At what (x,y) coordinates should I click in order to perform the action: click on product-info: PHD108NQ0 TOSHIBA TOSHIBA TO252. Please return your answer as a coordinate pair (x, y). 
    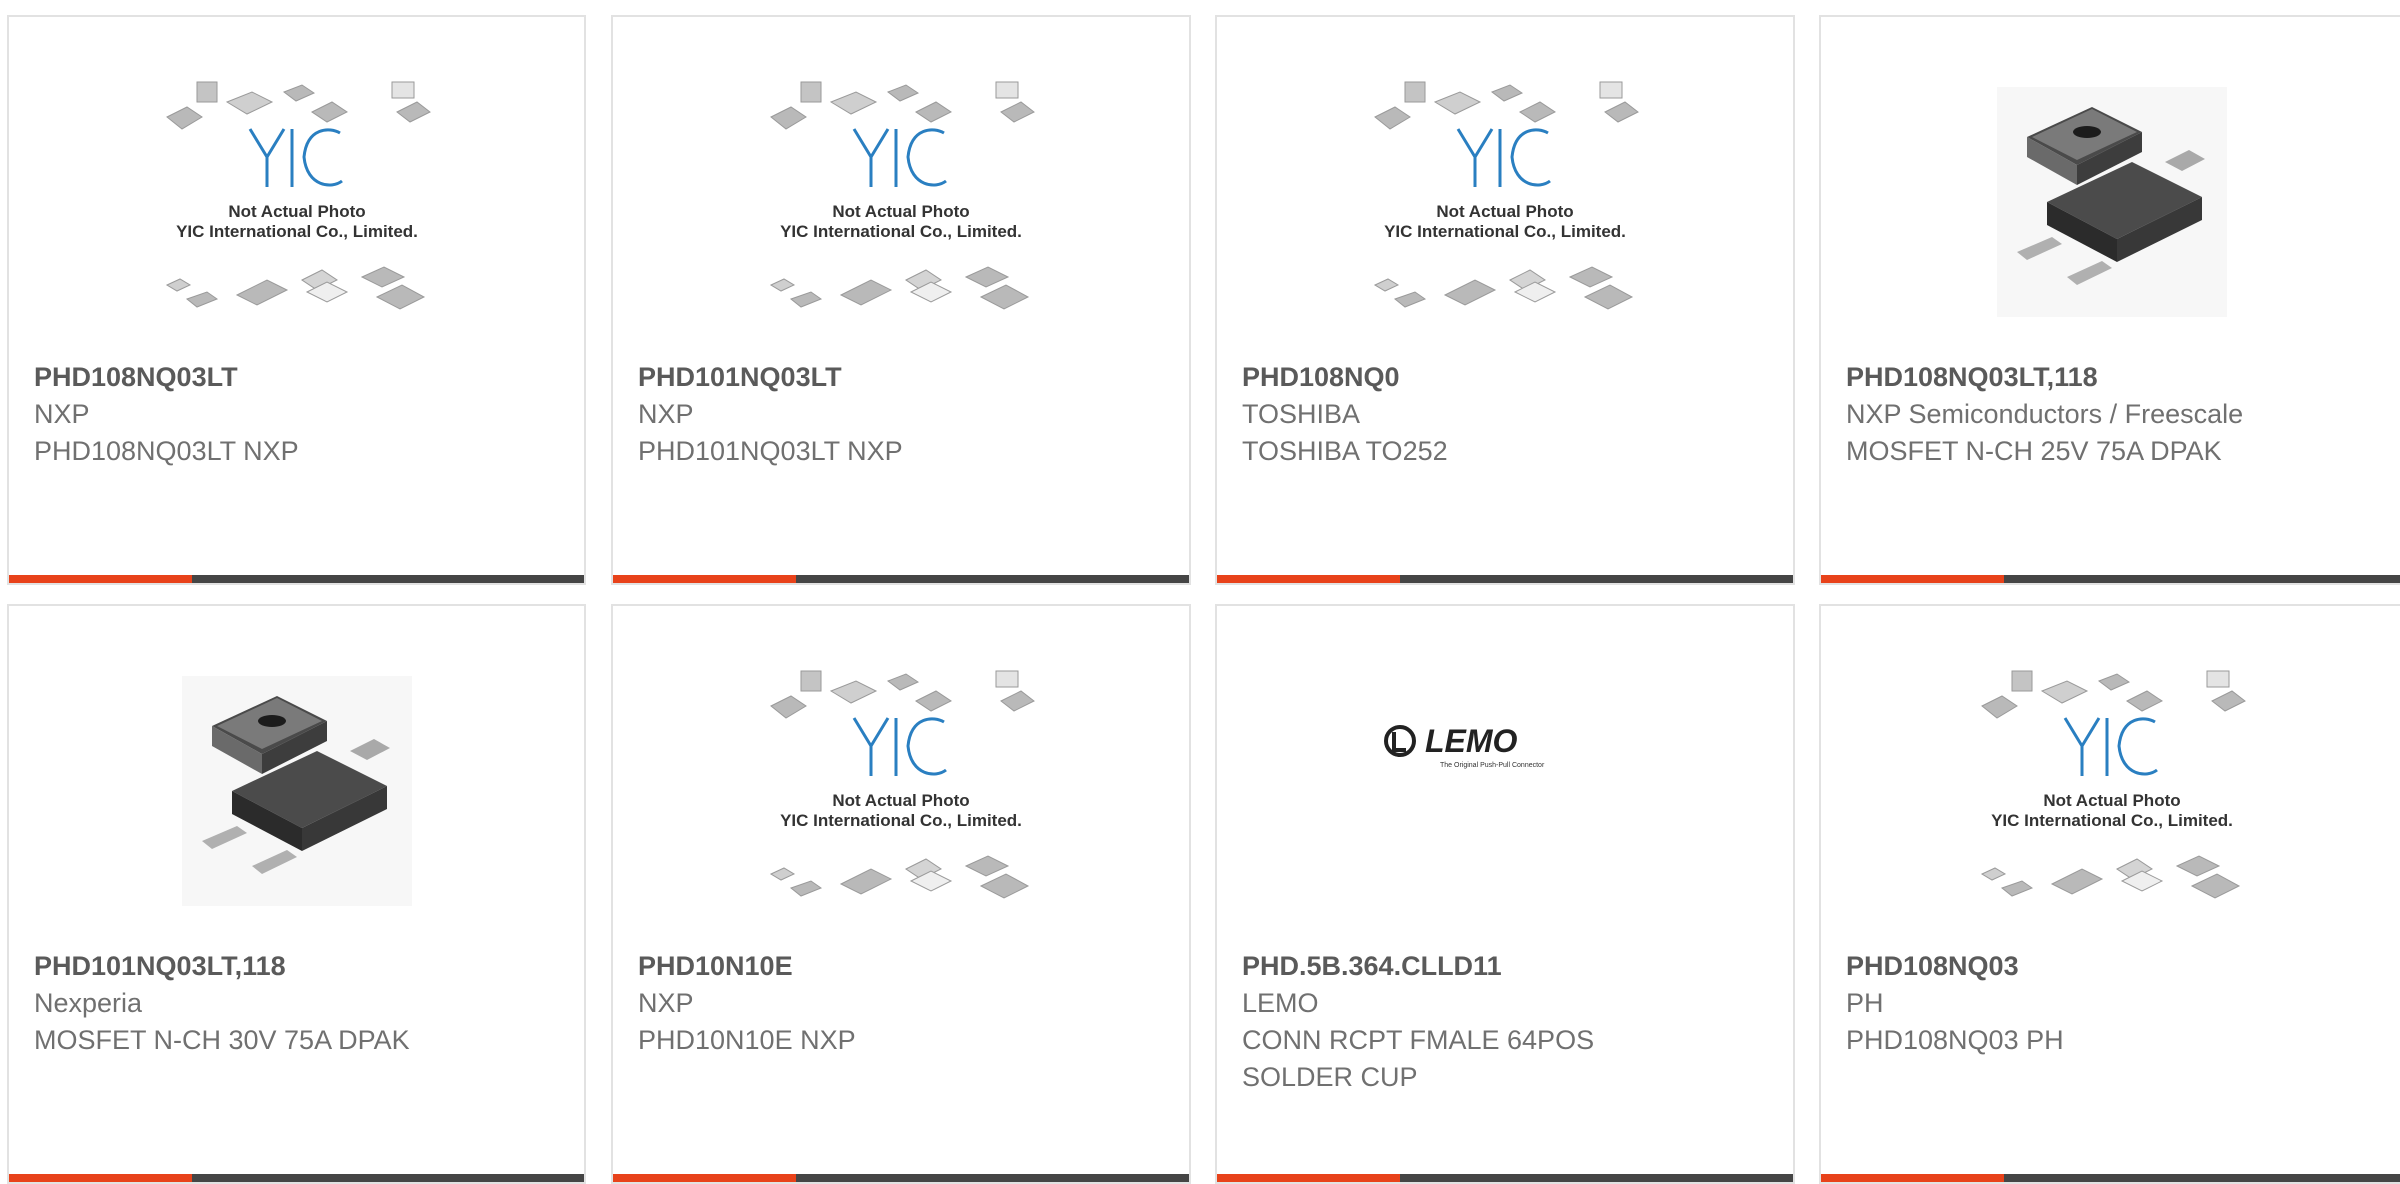
    Looking at the image, I should click on (1507, 414).